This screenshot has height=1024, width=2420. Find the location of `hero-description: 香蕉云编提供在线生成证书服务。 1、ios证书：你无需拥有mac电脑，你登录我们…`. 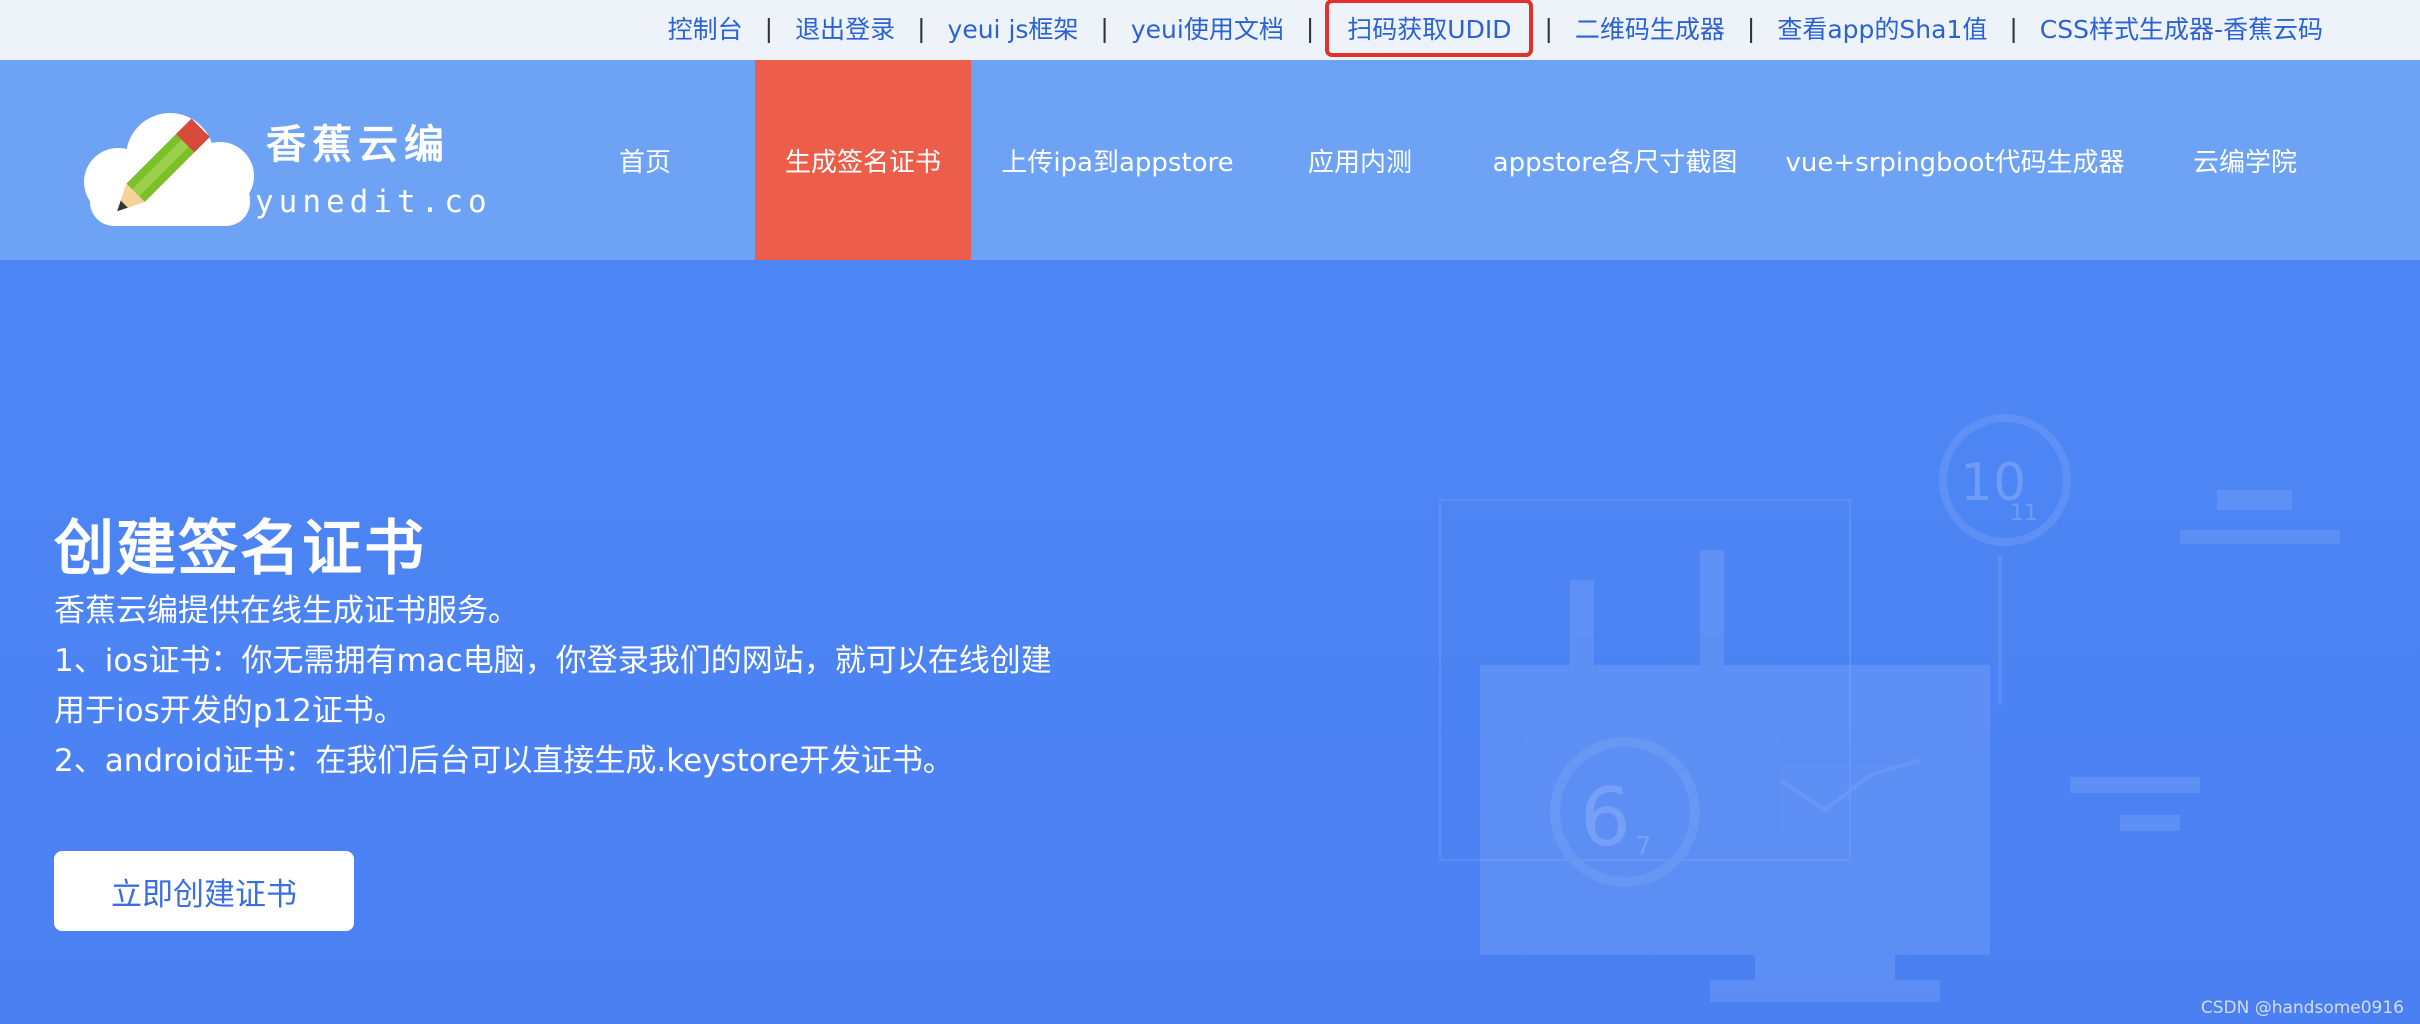

hero-description: 香蕉云编提供在线生成证书服务。 1、ios证书：你无需拥有mac电脑，你登录我们… is located at coordinates (559, 686).